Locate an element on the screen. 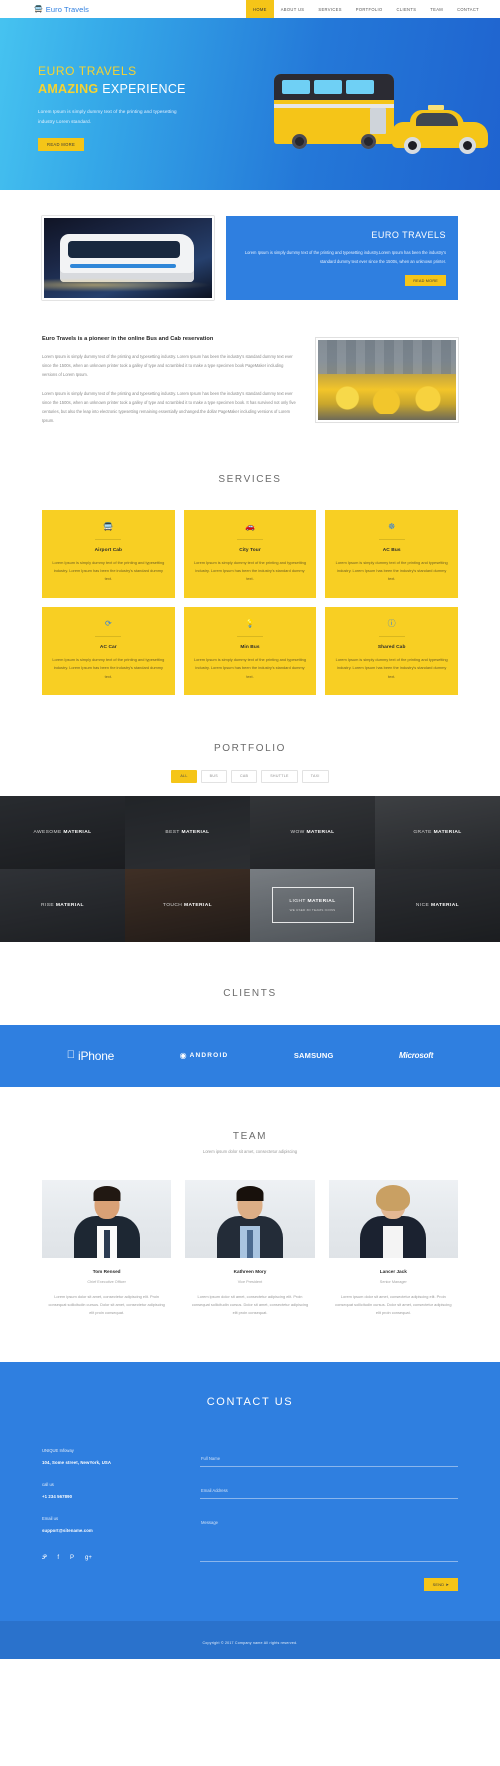 This screenshot has width=500, height=1766. portfolio-tile: GRATE MATERIAL is located at coordinates (437, 832).